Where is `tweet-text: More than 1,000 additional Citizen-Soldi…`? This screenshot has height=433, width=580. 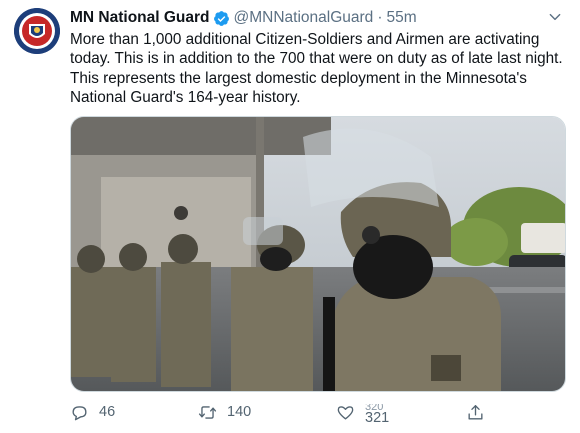
tweet-text: More than 1,000 additional Citizen-Soldi… is located at coordinates (316, 69).